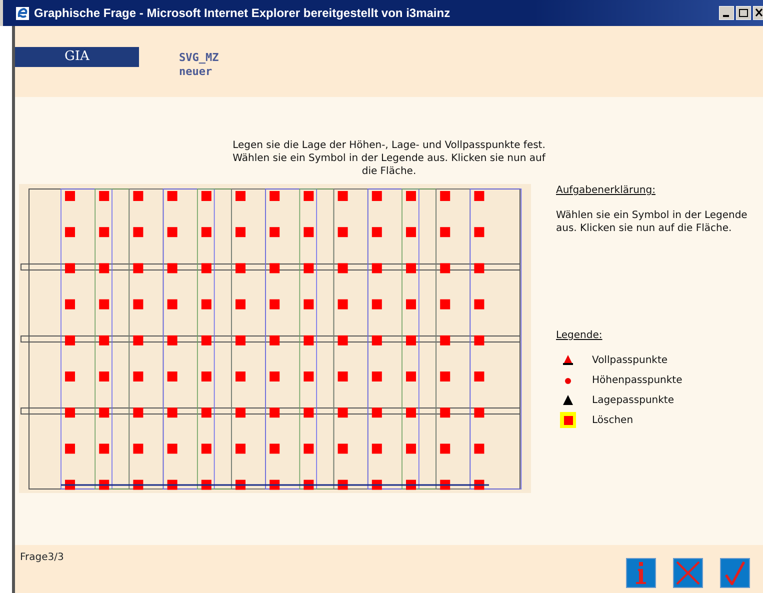 Image resolution: width=763 pixels, height=593 pixels. I want to click on close-button, so click(758, 13).